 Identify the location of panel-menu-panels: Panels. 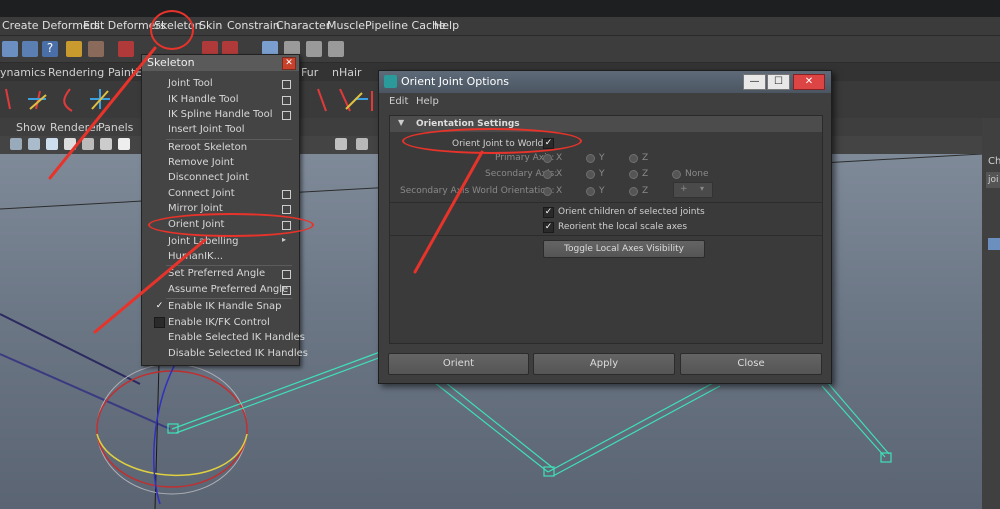
(115, 127).